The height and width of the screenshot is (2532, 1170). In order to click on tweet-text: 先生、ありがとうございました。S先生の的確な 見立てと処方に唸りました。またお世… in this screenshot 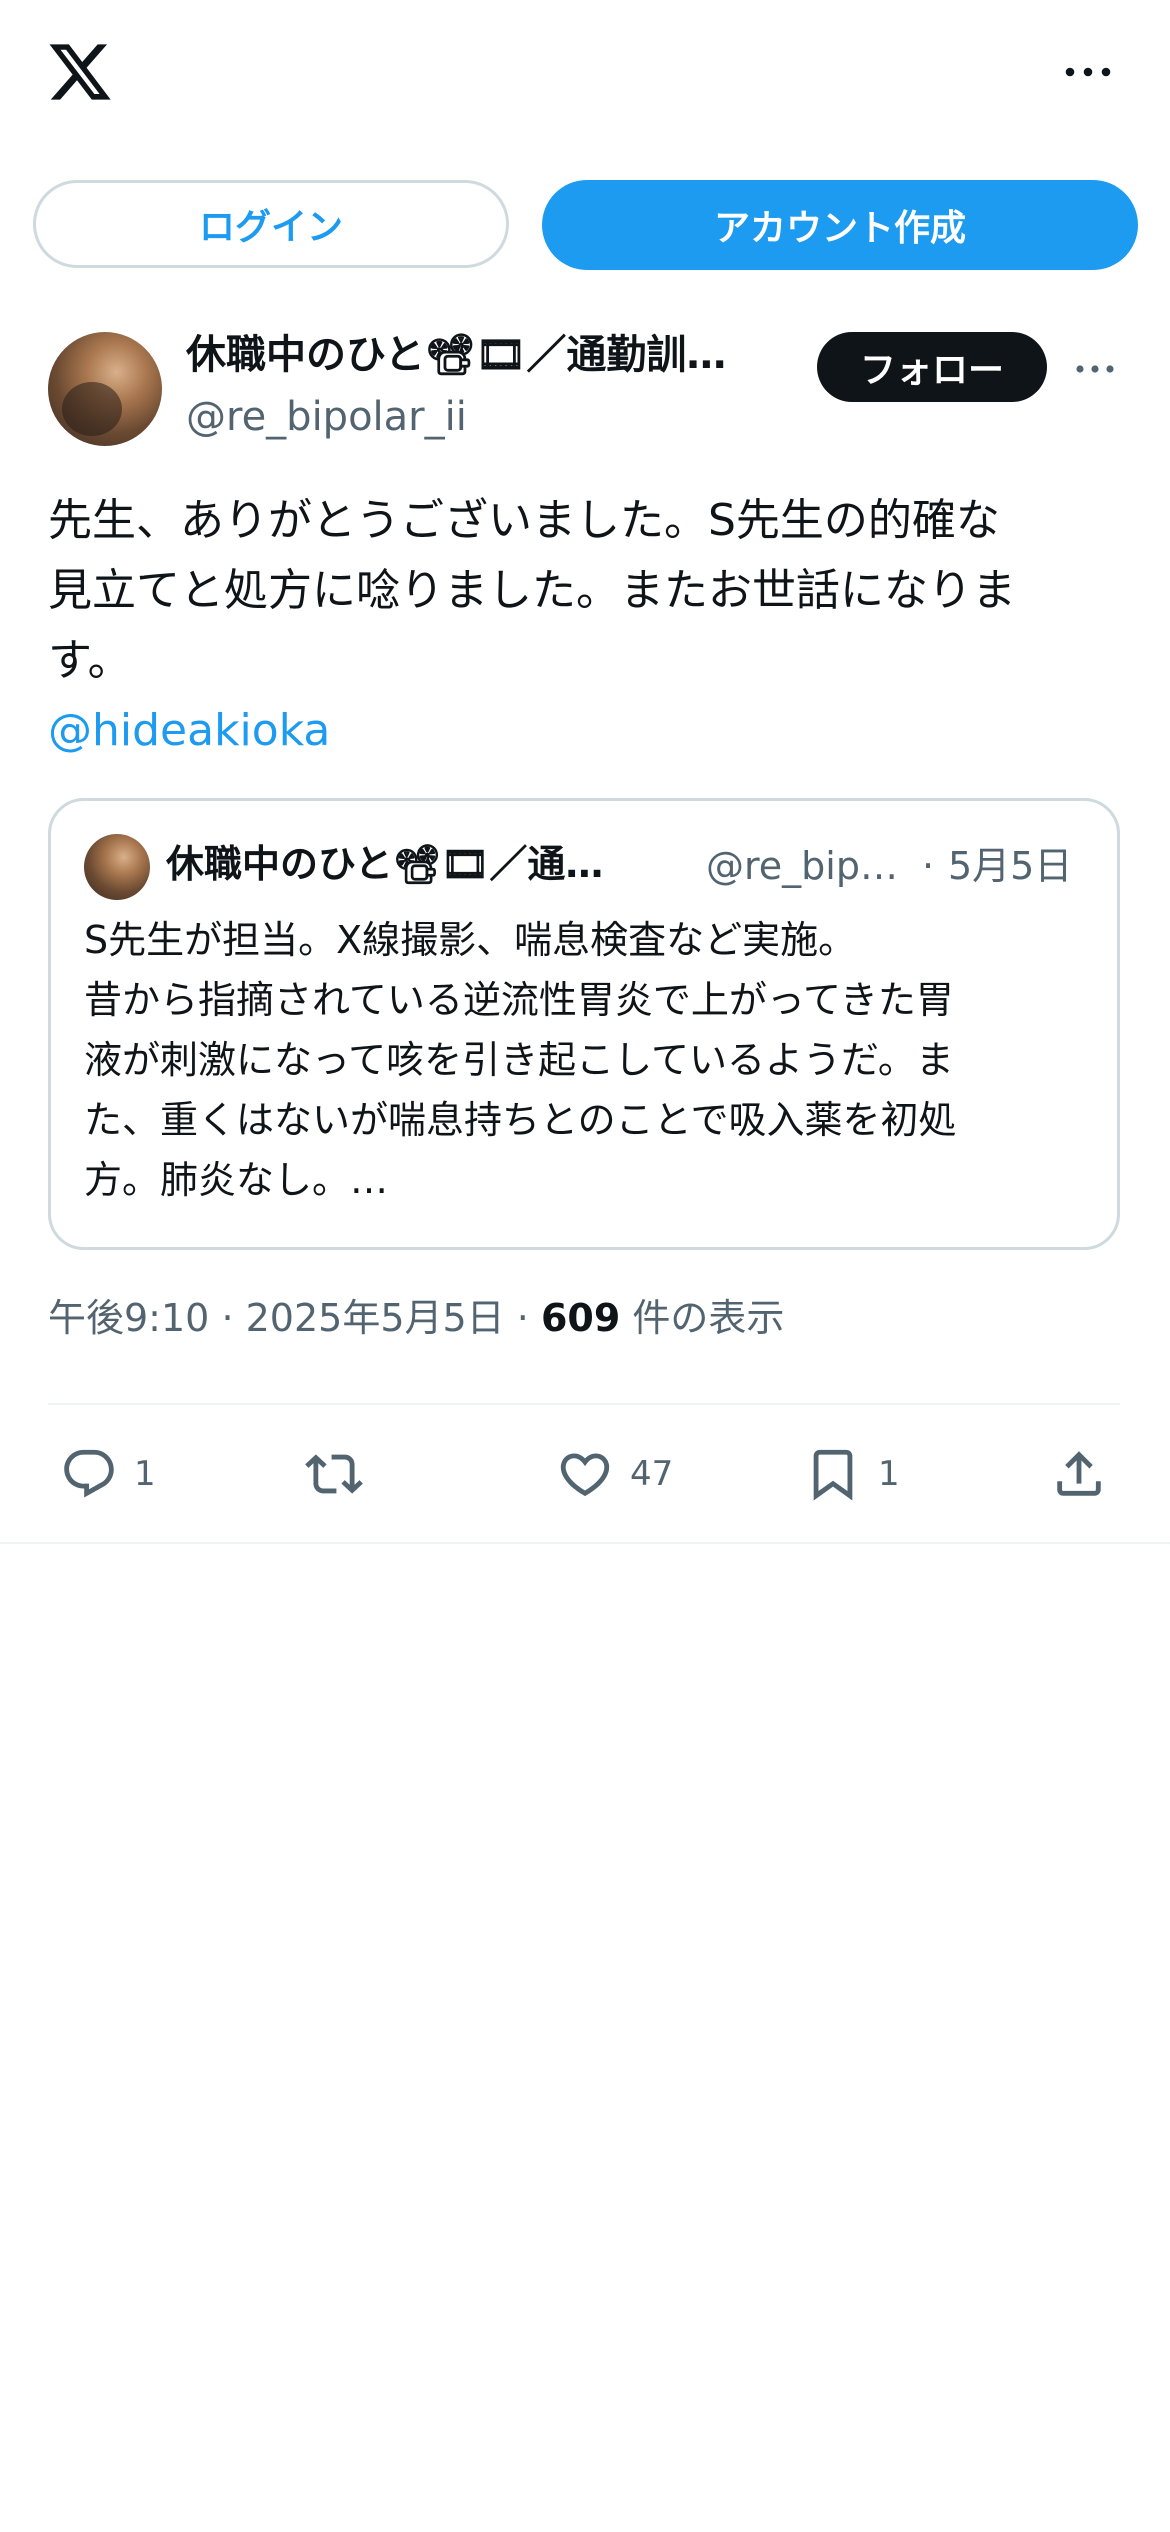, I will do `click(532, 590)`.